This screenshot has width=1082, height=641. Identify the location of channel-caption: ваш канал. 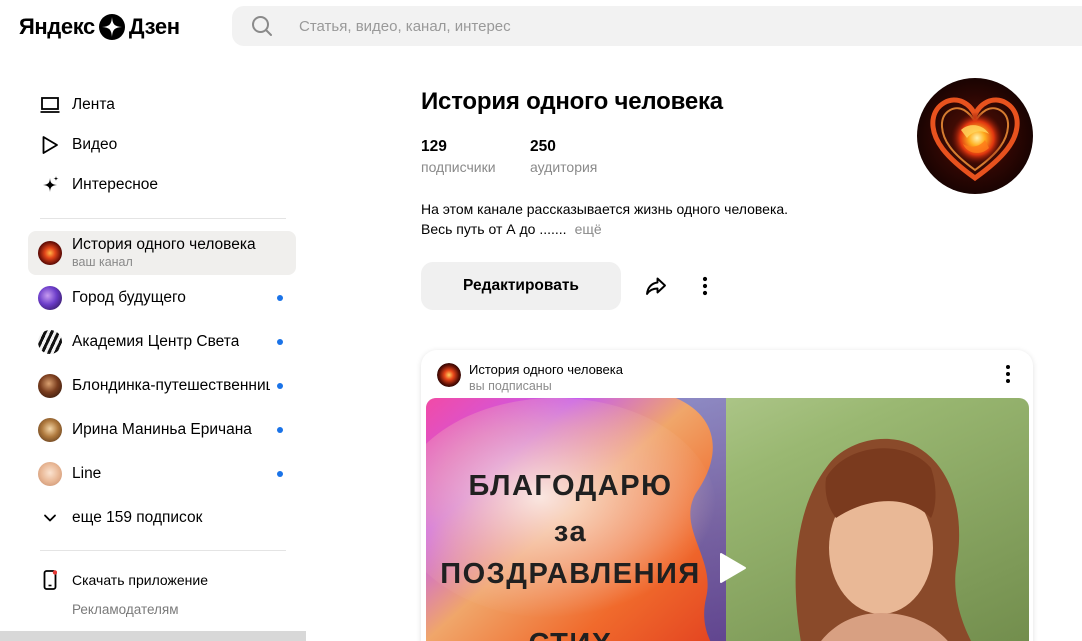
(102, 262).